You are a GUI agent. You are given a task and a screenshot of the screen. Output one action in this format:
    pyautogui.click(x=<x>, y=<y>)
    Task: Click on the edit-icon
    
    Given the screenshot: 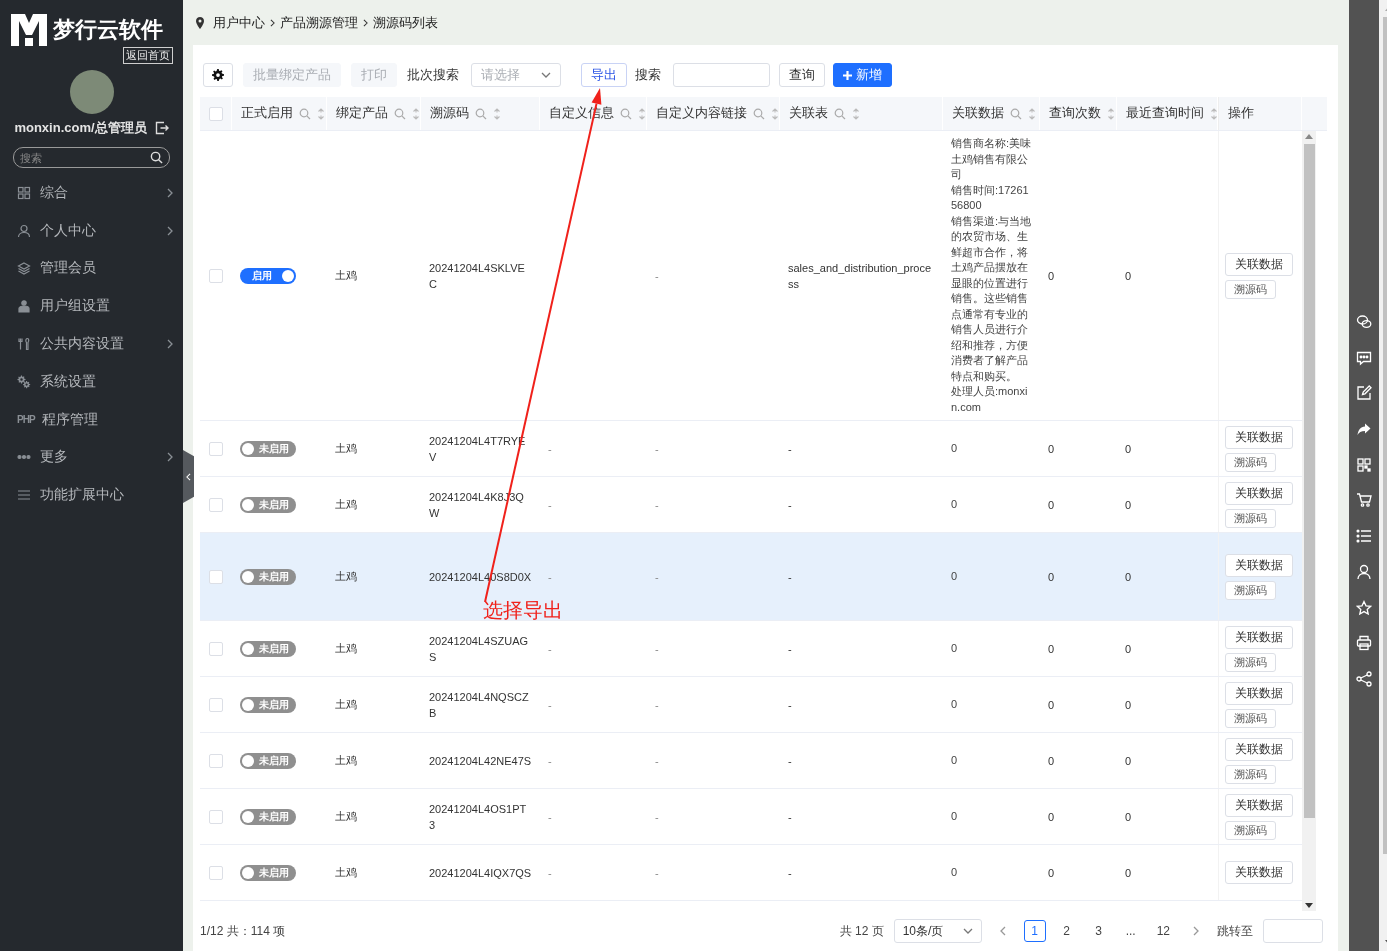 What is the action you would take?
    pyautogui.click(x=1364, y=393)
    